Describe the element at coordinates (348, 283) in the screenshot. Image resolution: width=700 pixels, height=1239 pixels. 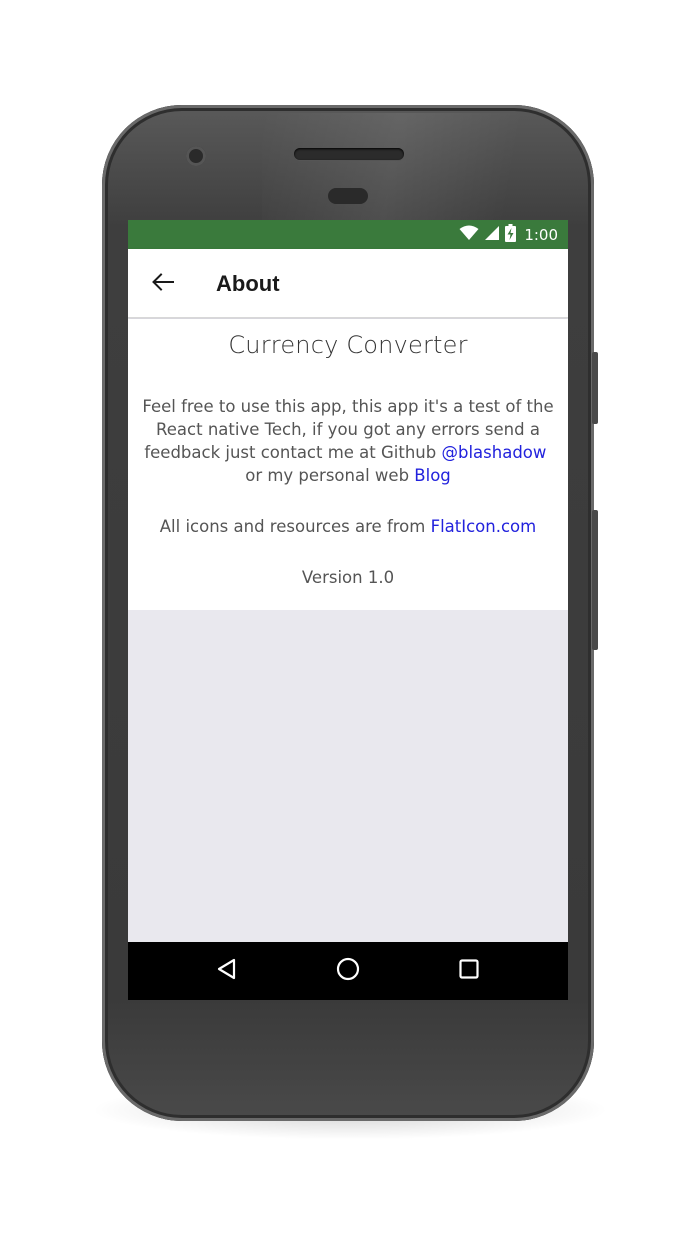
I see `app-bar: About` at that location.